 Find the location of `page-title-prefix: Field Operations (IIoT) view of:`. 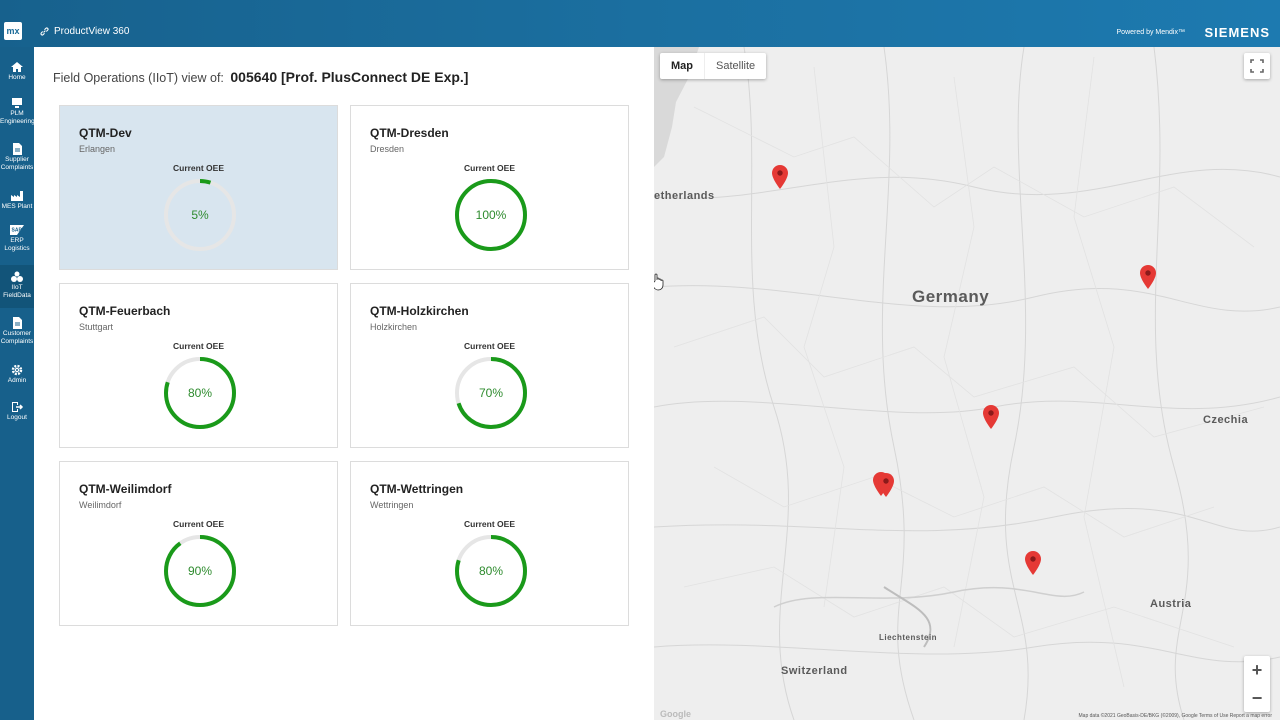

page-title-prefix: Field Operations (IIoT) view of: is located at coordinates (138, 78).